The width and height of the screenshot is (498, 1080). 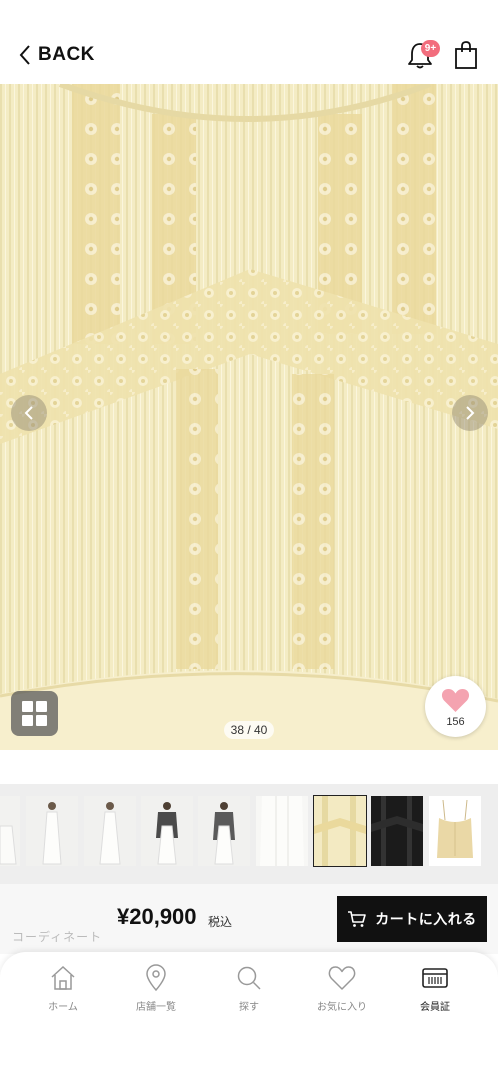 I want to click on thumbnail-strip, so click(x=249, y=834).